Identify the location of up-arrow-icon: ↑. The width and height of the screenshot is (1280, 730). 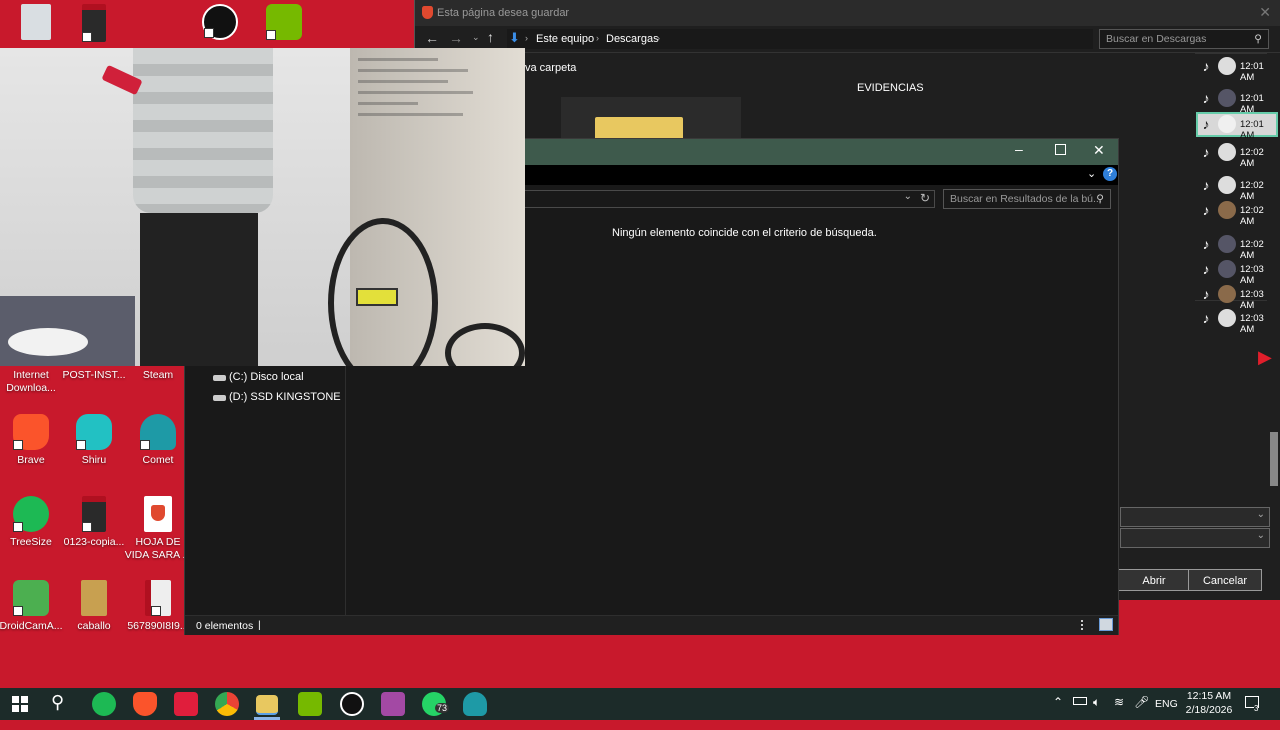
(490, 37).